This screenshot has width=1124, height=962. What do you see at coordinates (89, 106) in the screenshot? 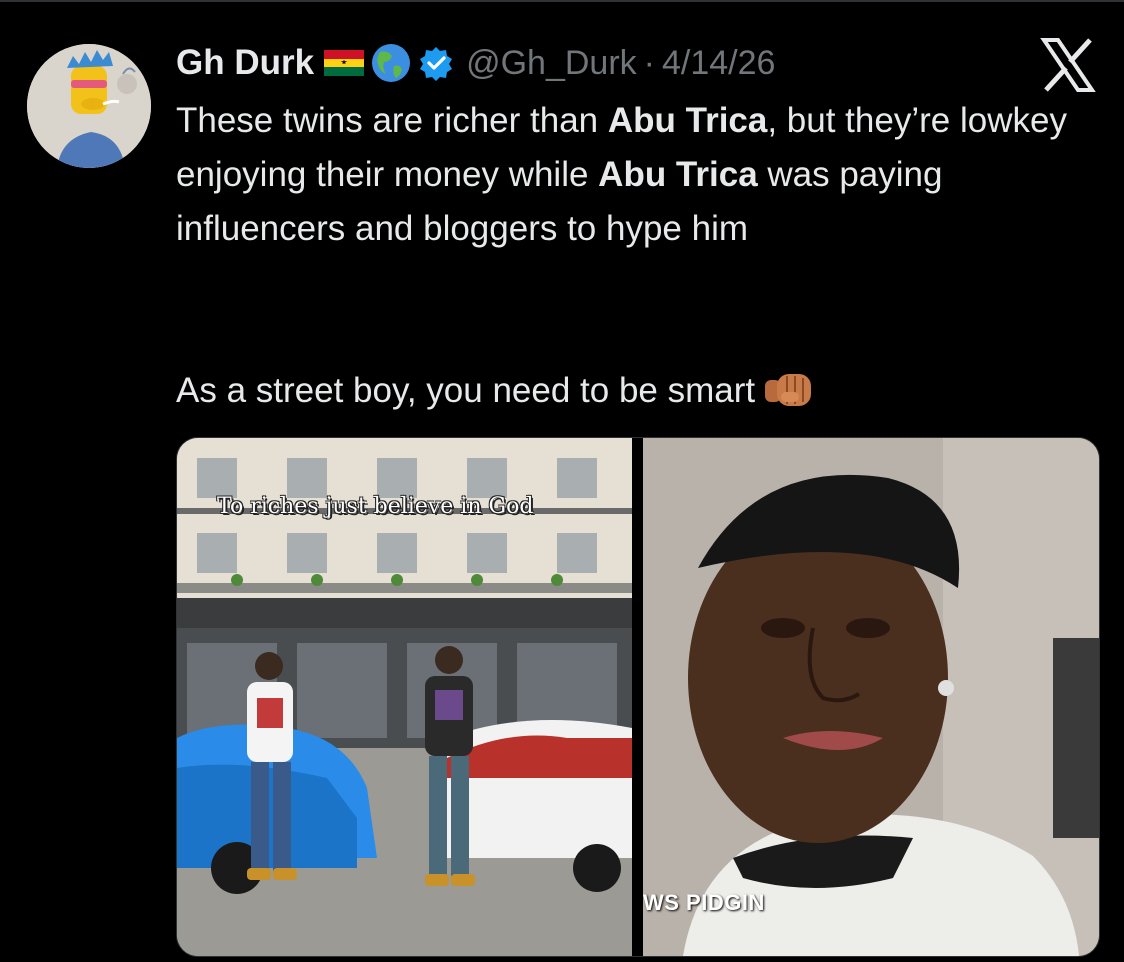
I see `avatar` at bounding box center [89, 106].